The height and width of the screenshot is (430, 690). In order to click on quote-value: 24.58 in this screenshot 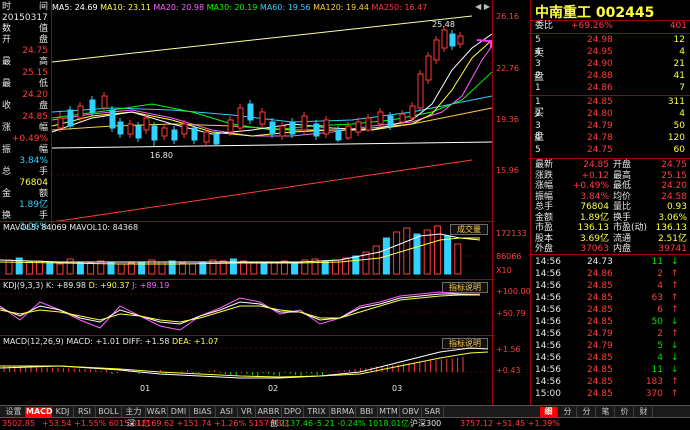, I will do `click(674, 196)`.